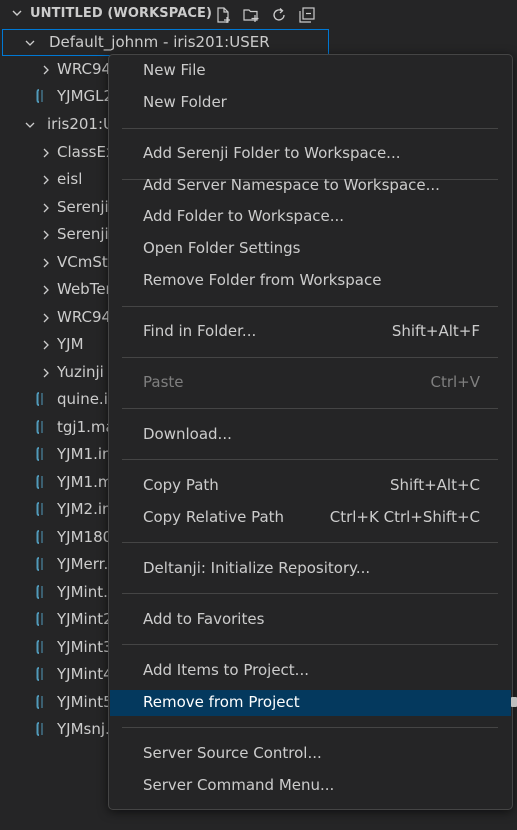  Describe the element at coordinates (514, 702) in the screenshot. I see `scrollbar-thumb` at that location.